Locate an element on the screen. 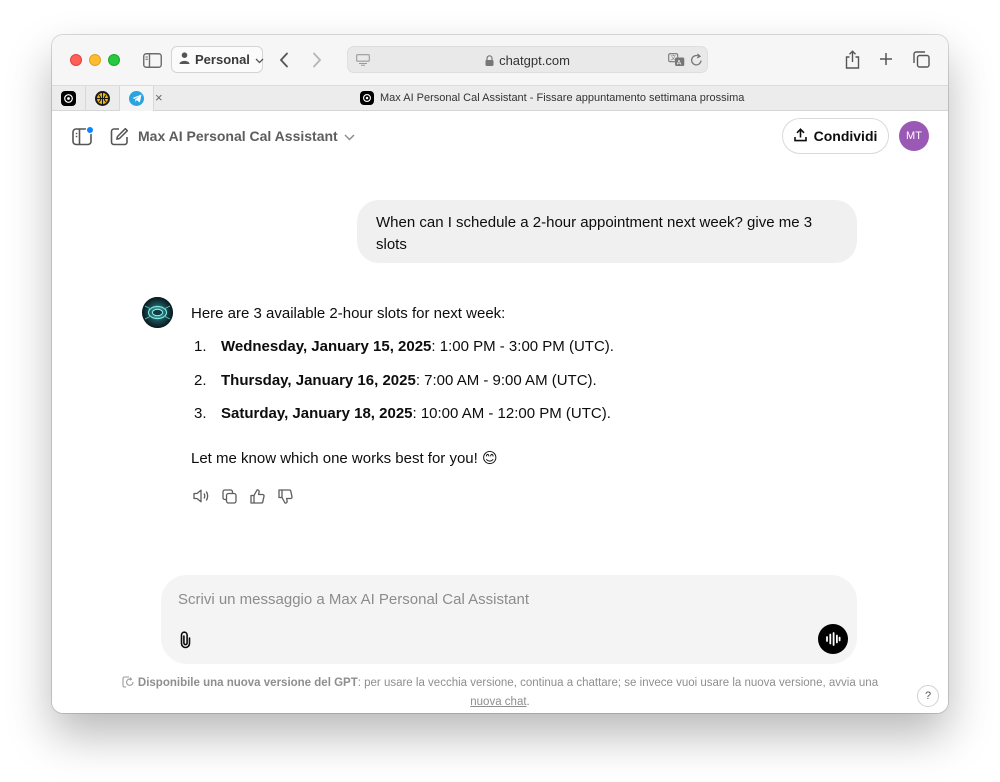 The image size is (1000, 782). person-icon is located at coordinates (184, 59).